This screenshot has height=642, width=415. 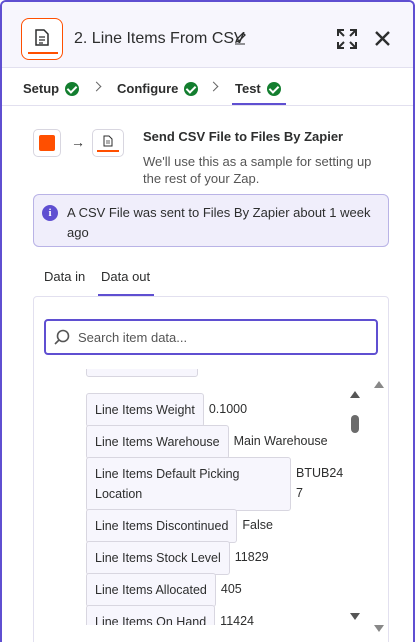 What do you see at coordinates (251, 557) in the screenshot?
I see `item-value: 11829` at bounding box center [251, 557].